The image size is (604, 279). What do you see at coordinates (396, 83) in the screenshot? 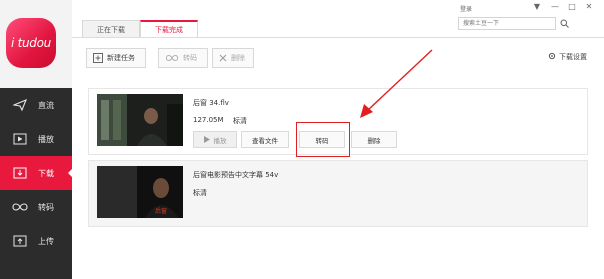
I see `annotation-arrow` at bounding box center [396, 83].